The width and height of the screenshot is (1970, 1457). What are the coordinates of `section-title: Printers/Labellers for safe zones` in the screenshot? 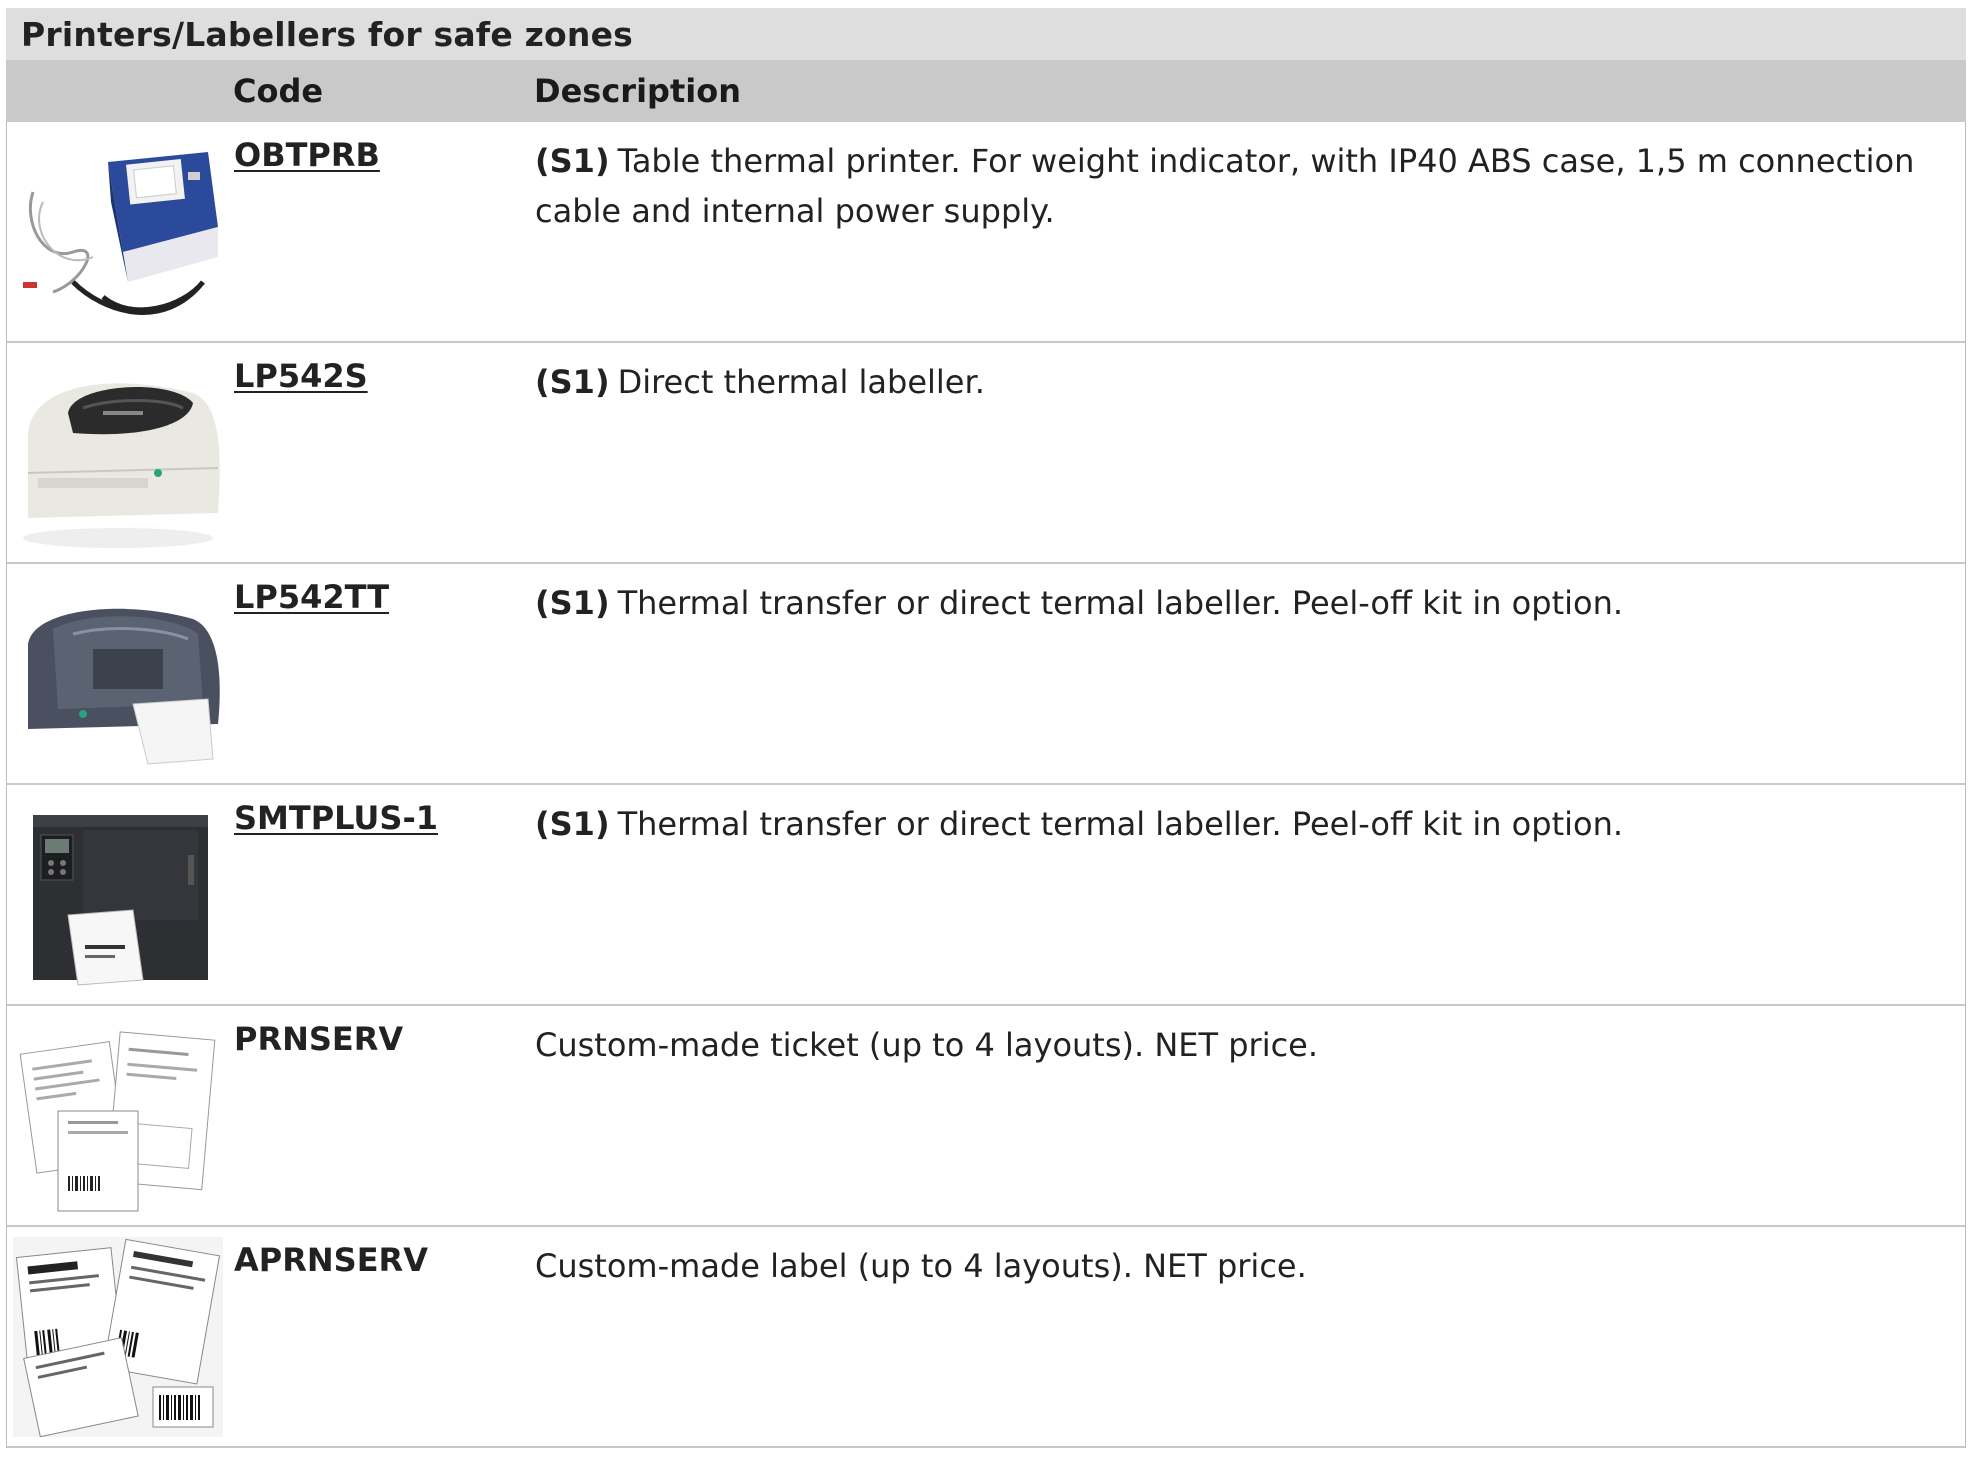 It's located at (327, 34).